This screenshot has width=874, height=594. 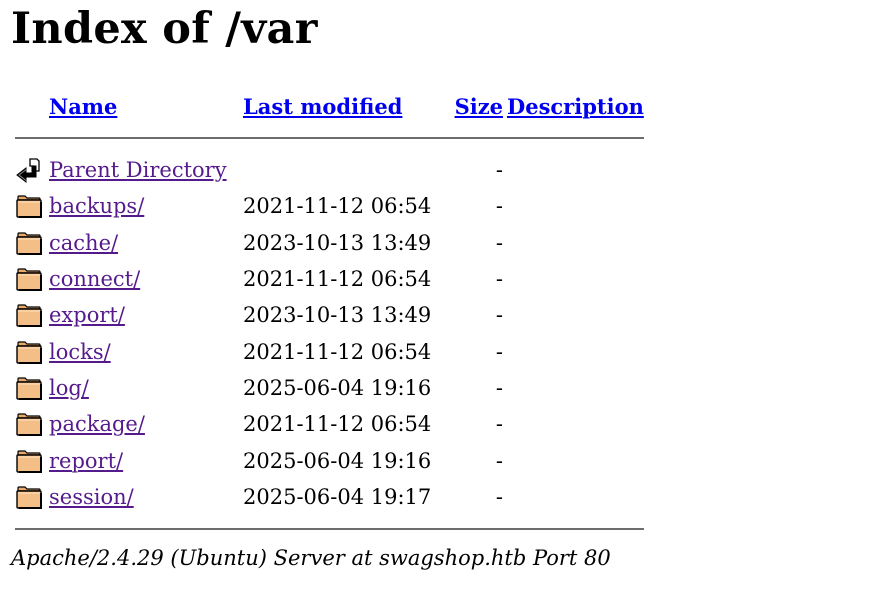 What do you see at coordinates (94, 279) in the screenshot?
I see `folder-link: connect/` at bounding box center [94, 279].